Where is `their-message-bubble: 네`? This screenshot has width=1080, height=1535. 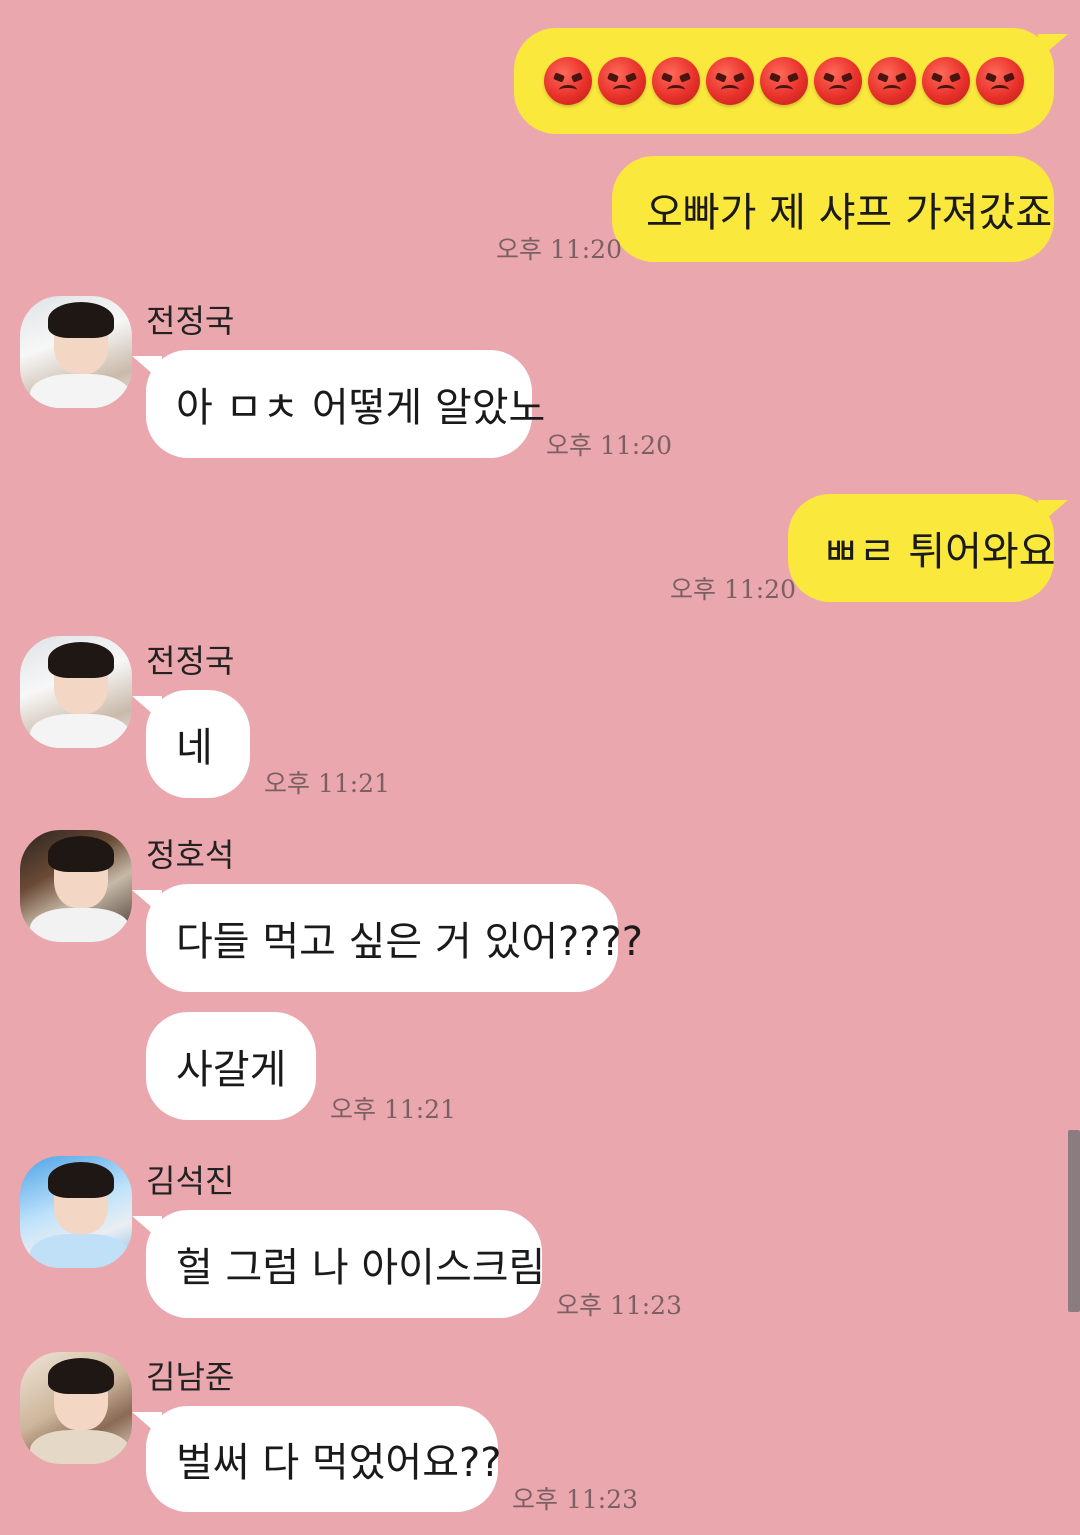 their-message-bubble: 네 is located at coordinates (191, 744).